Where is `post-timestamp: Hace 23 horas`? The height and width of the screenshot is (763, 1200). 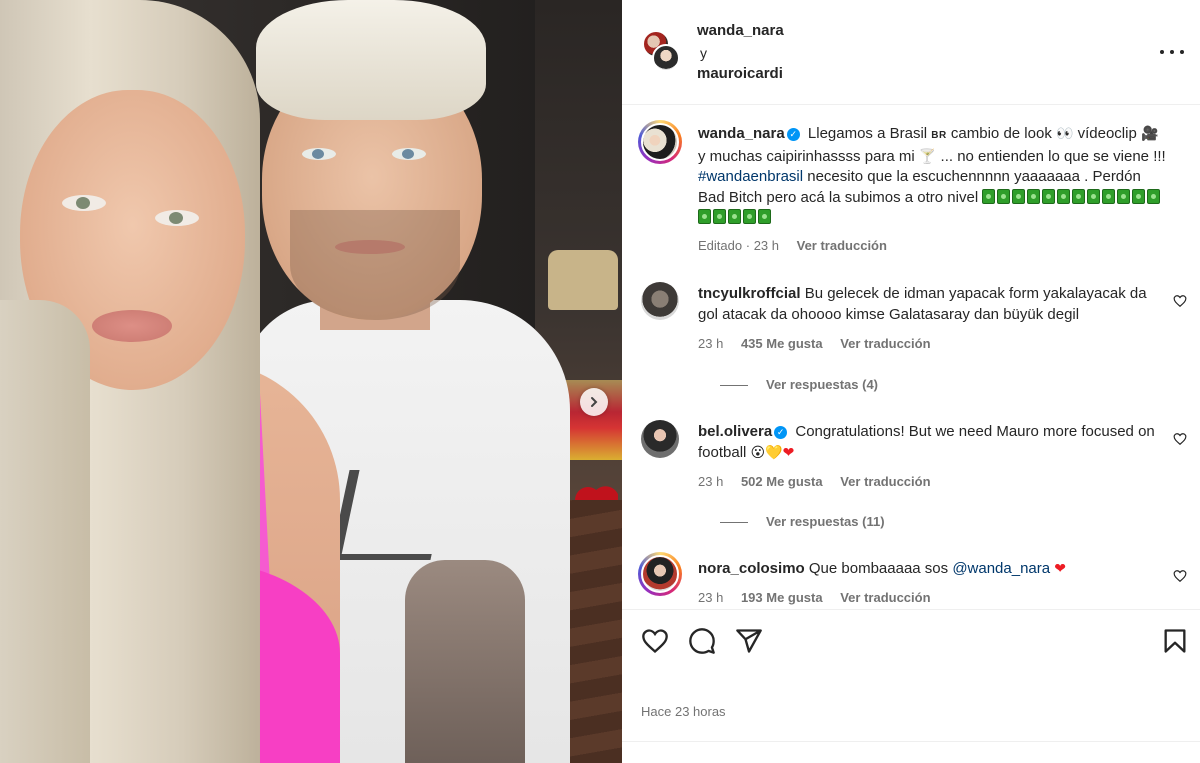
post-timestamp: Hace 23 horas is located at coordinates (683, 711).